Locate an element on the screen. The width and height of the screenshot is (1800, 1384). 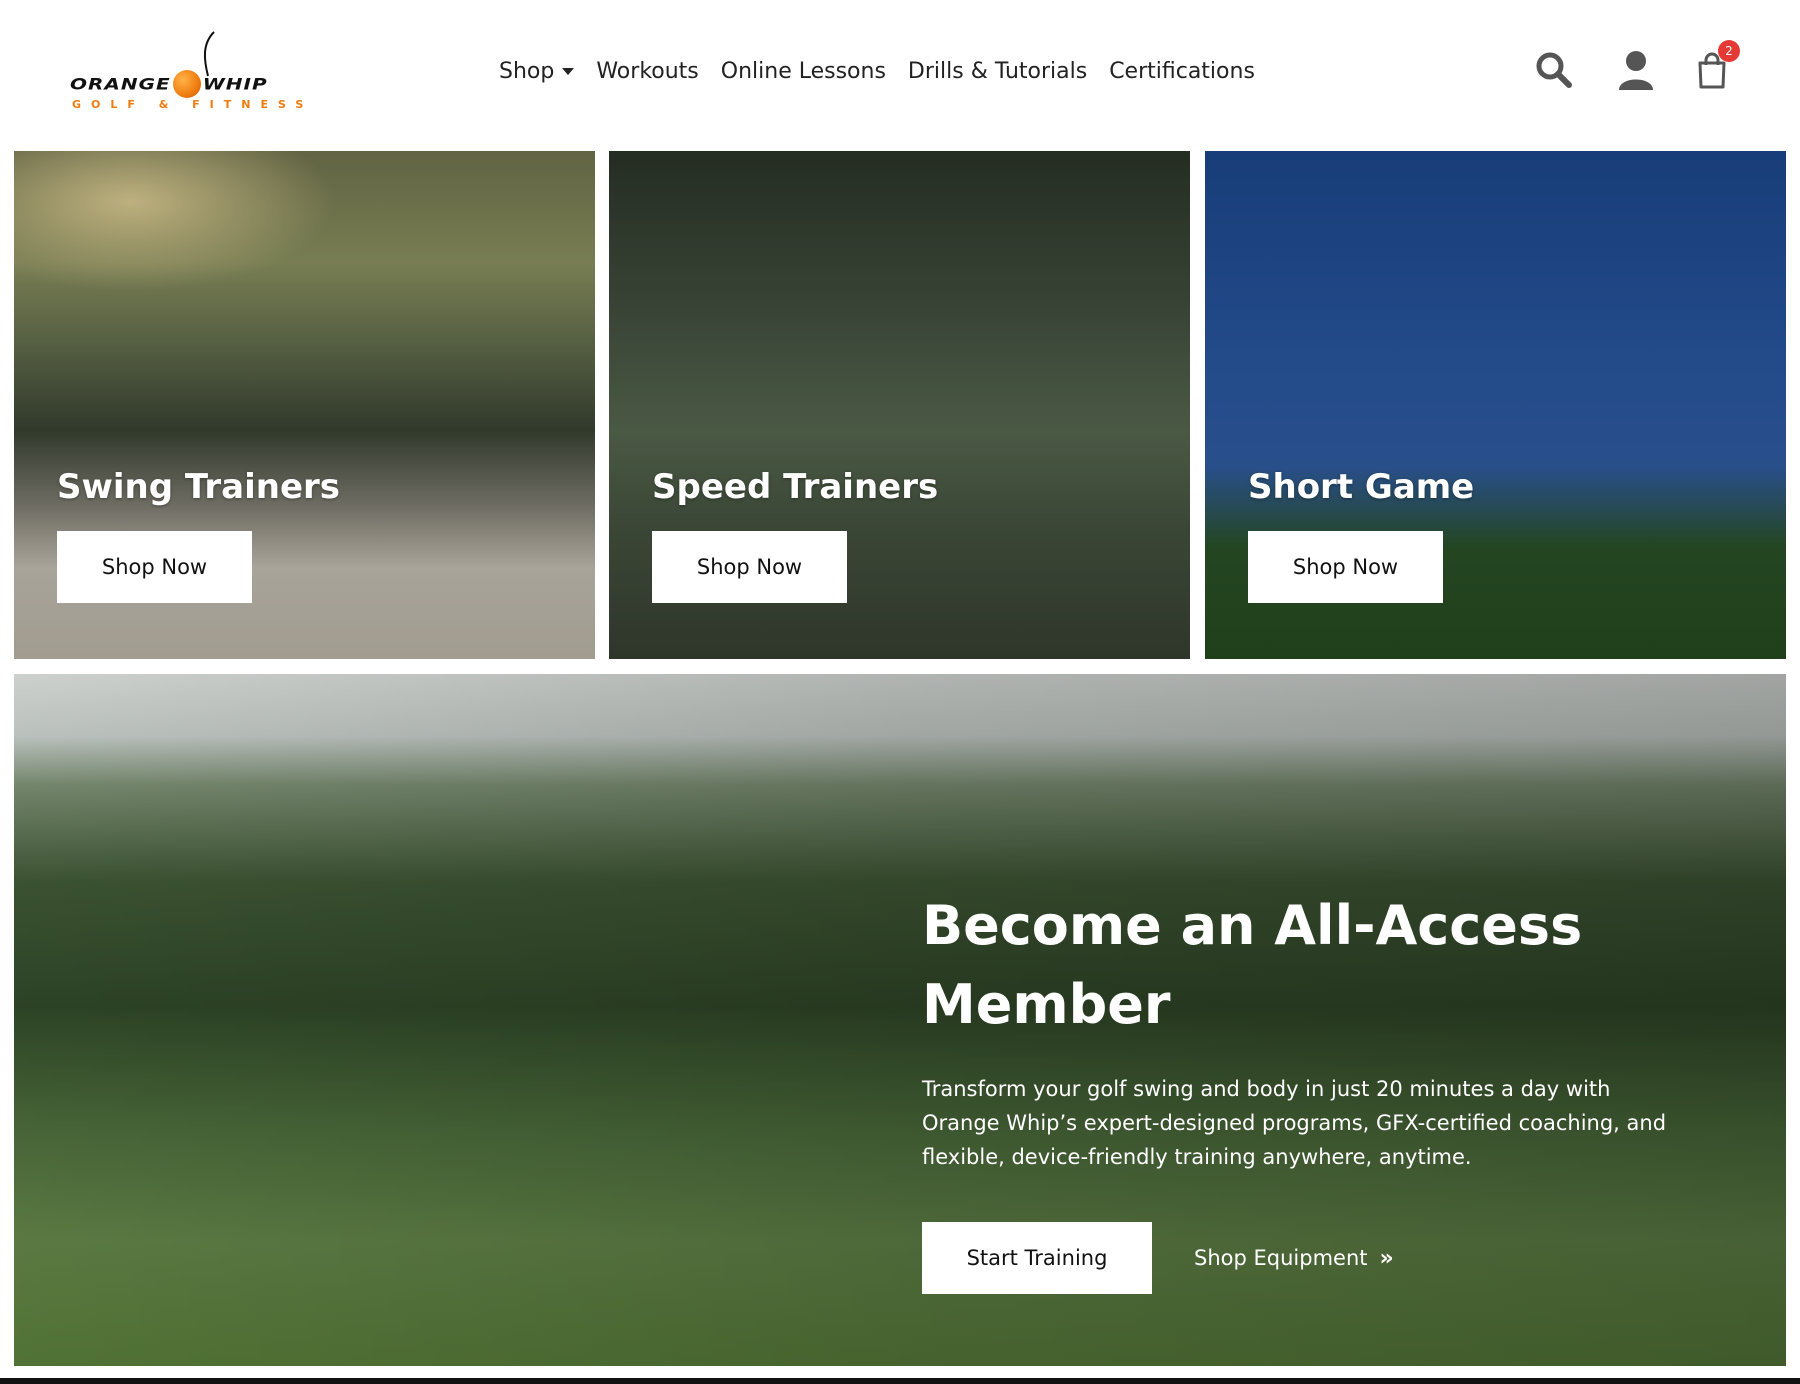
category-card-swing-trainers: Swing Trainers Shop Now is located at coordinates (304, 405).